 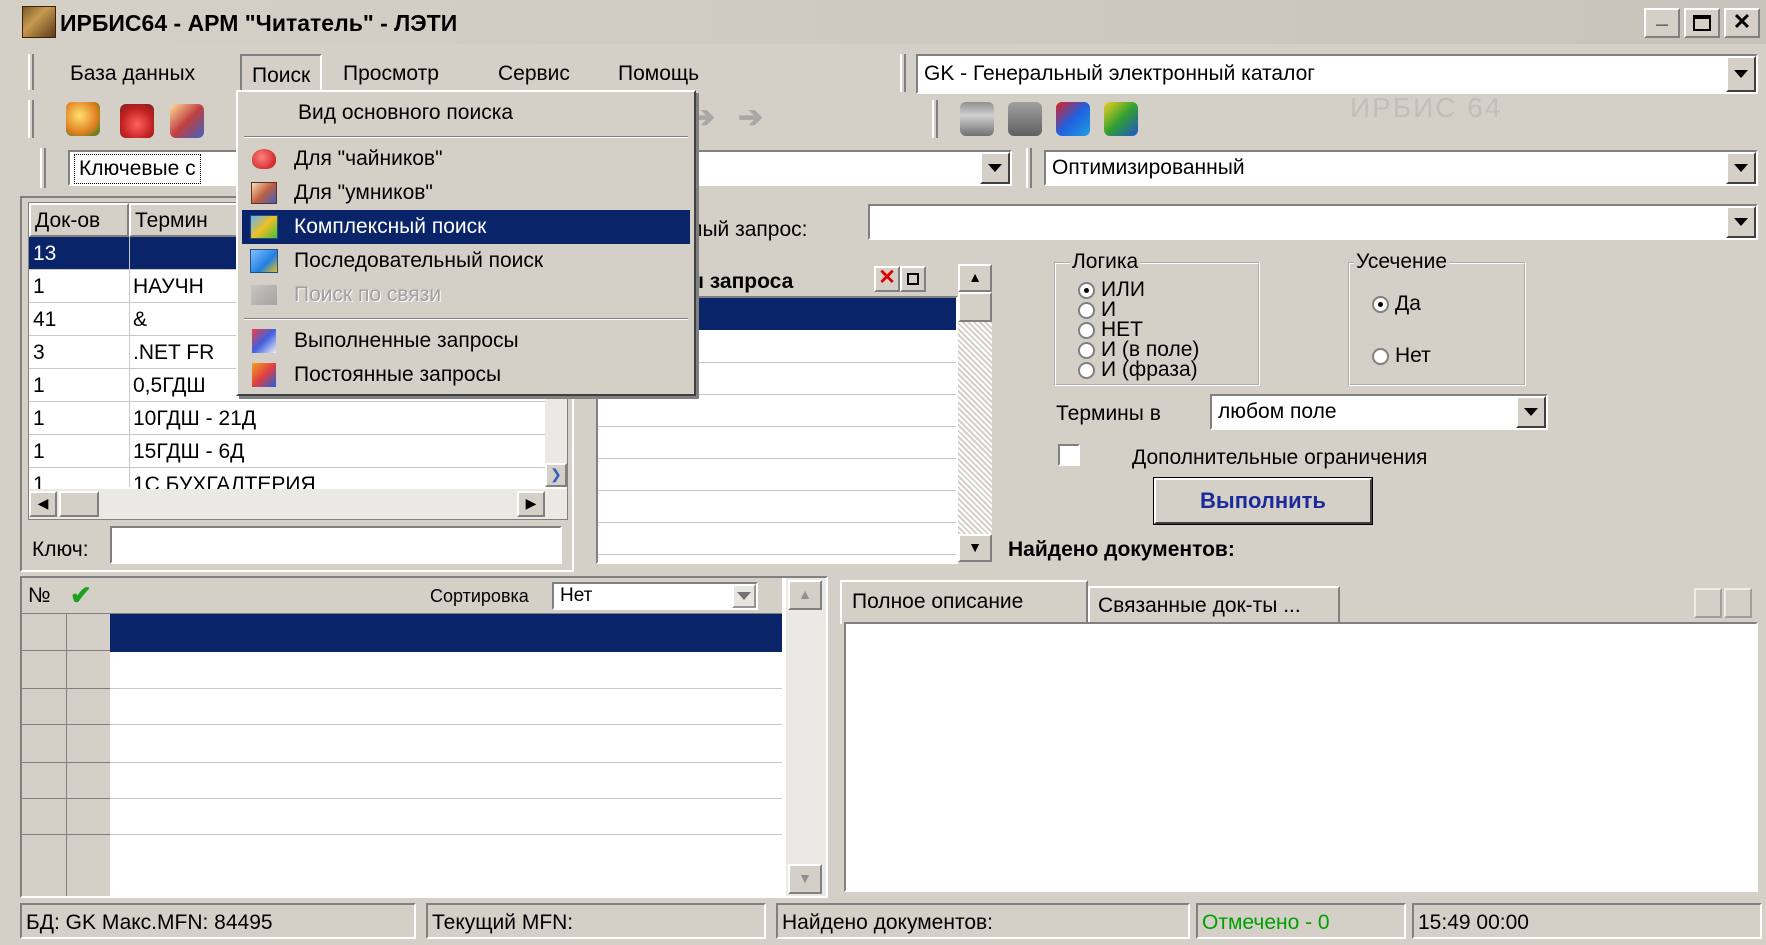 What do you see at coordinates (466, 159) in the screenshot?
I see `menu-item-beginners: Для "чайников"` at bounding box center [466, 159].